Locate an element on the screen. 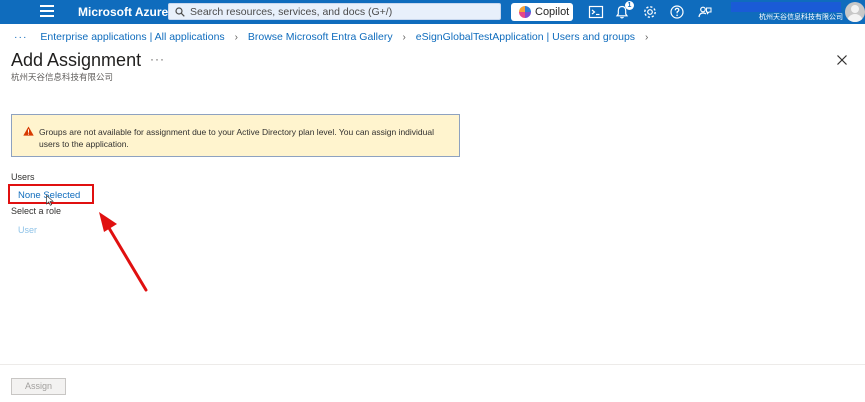 Image resolution: width=865 pixels, height=402 pixels. assign-button: Assign is located at coordinates (38, 386).